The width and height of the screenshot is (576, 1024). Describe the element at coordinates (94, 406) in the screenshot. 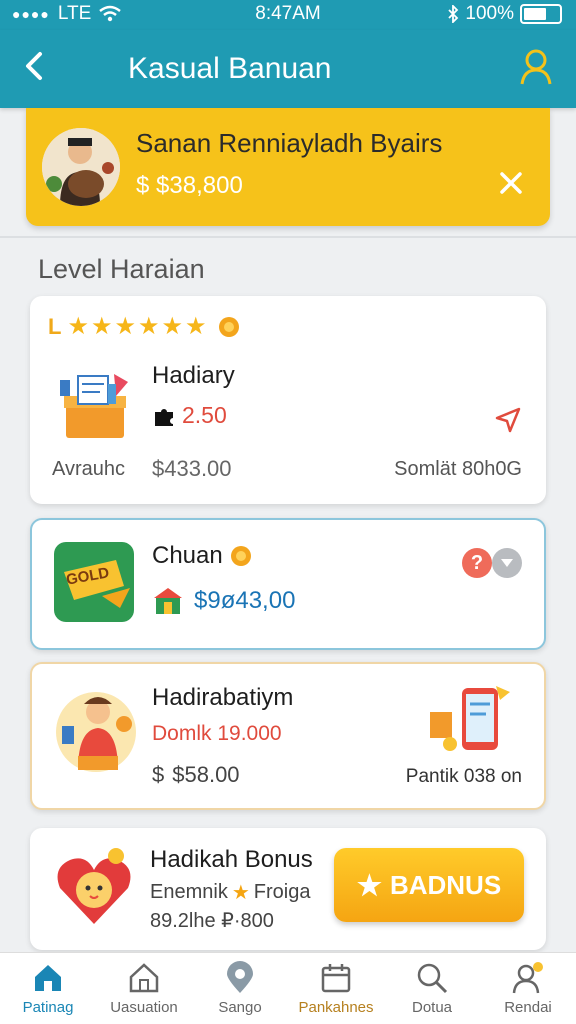

I see `gift-box-icon` at that location.